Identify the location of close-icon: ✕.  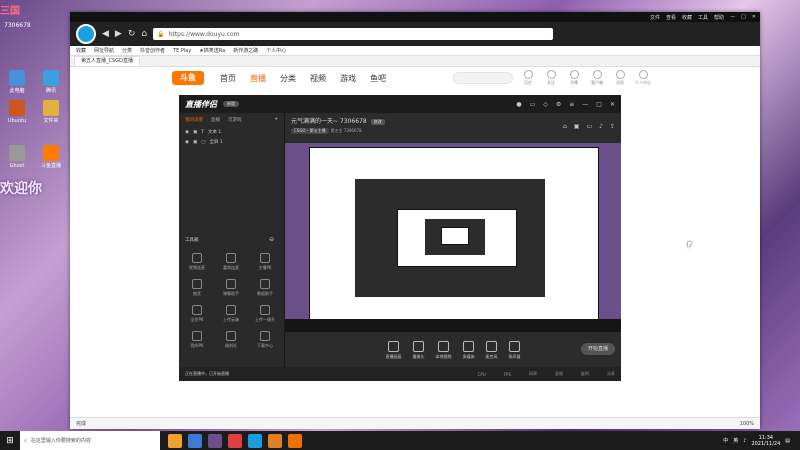
(754, 17).